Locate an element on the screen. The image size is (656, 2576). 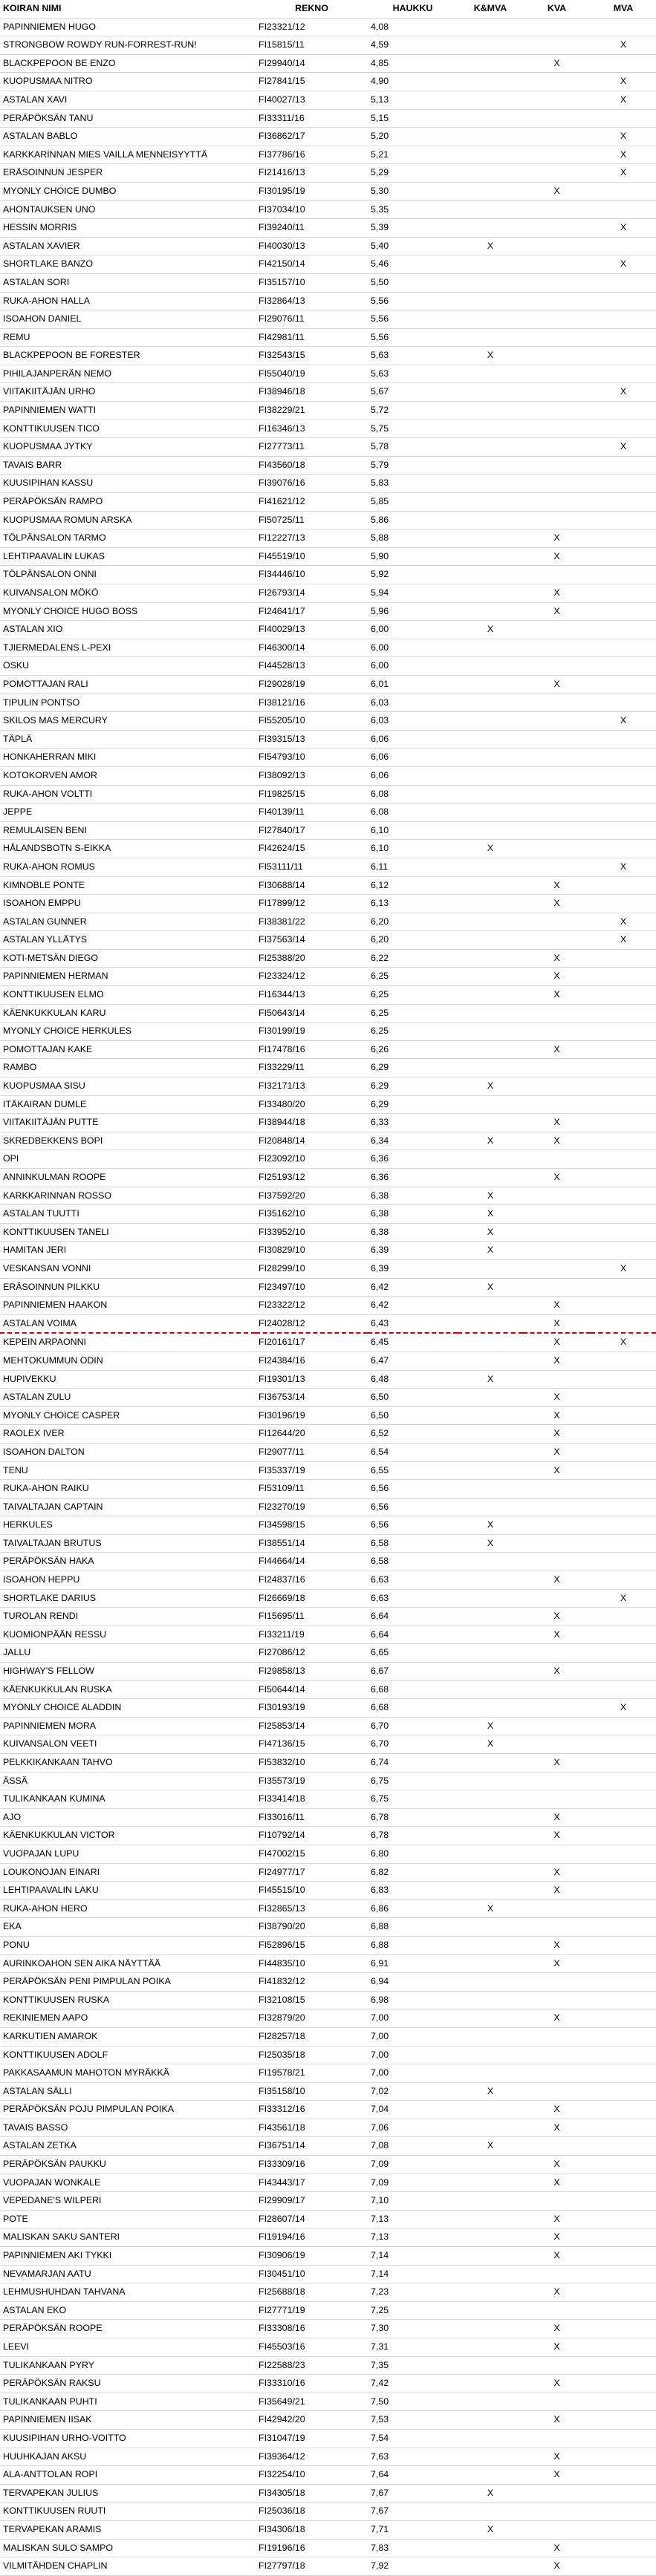
reg-no-cell: FI28607/14 is located at coordinates (312, 2219).